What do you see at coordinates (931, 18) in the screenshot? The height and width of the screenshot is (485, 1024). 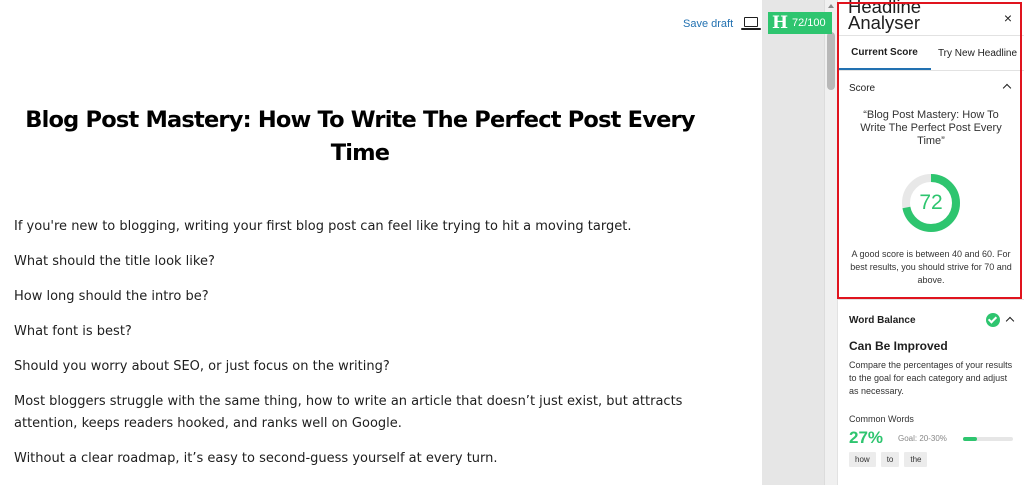 I see `sidebar-header: Headline Analyser ×` at bounding box center [931, 18].